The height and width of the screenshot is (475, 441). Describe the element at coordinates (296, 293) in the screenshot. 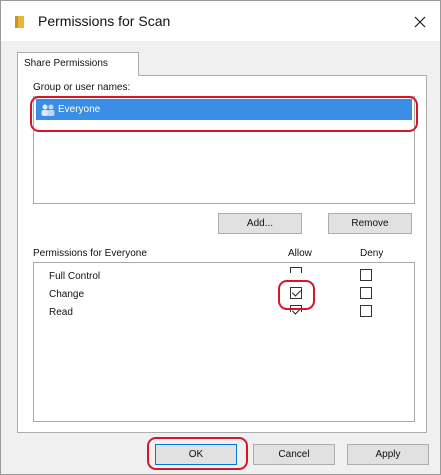

I see `change-allow-checkbox` at that location.